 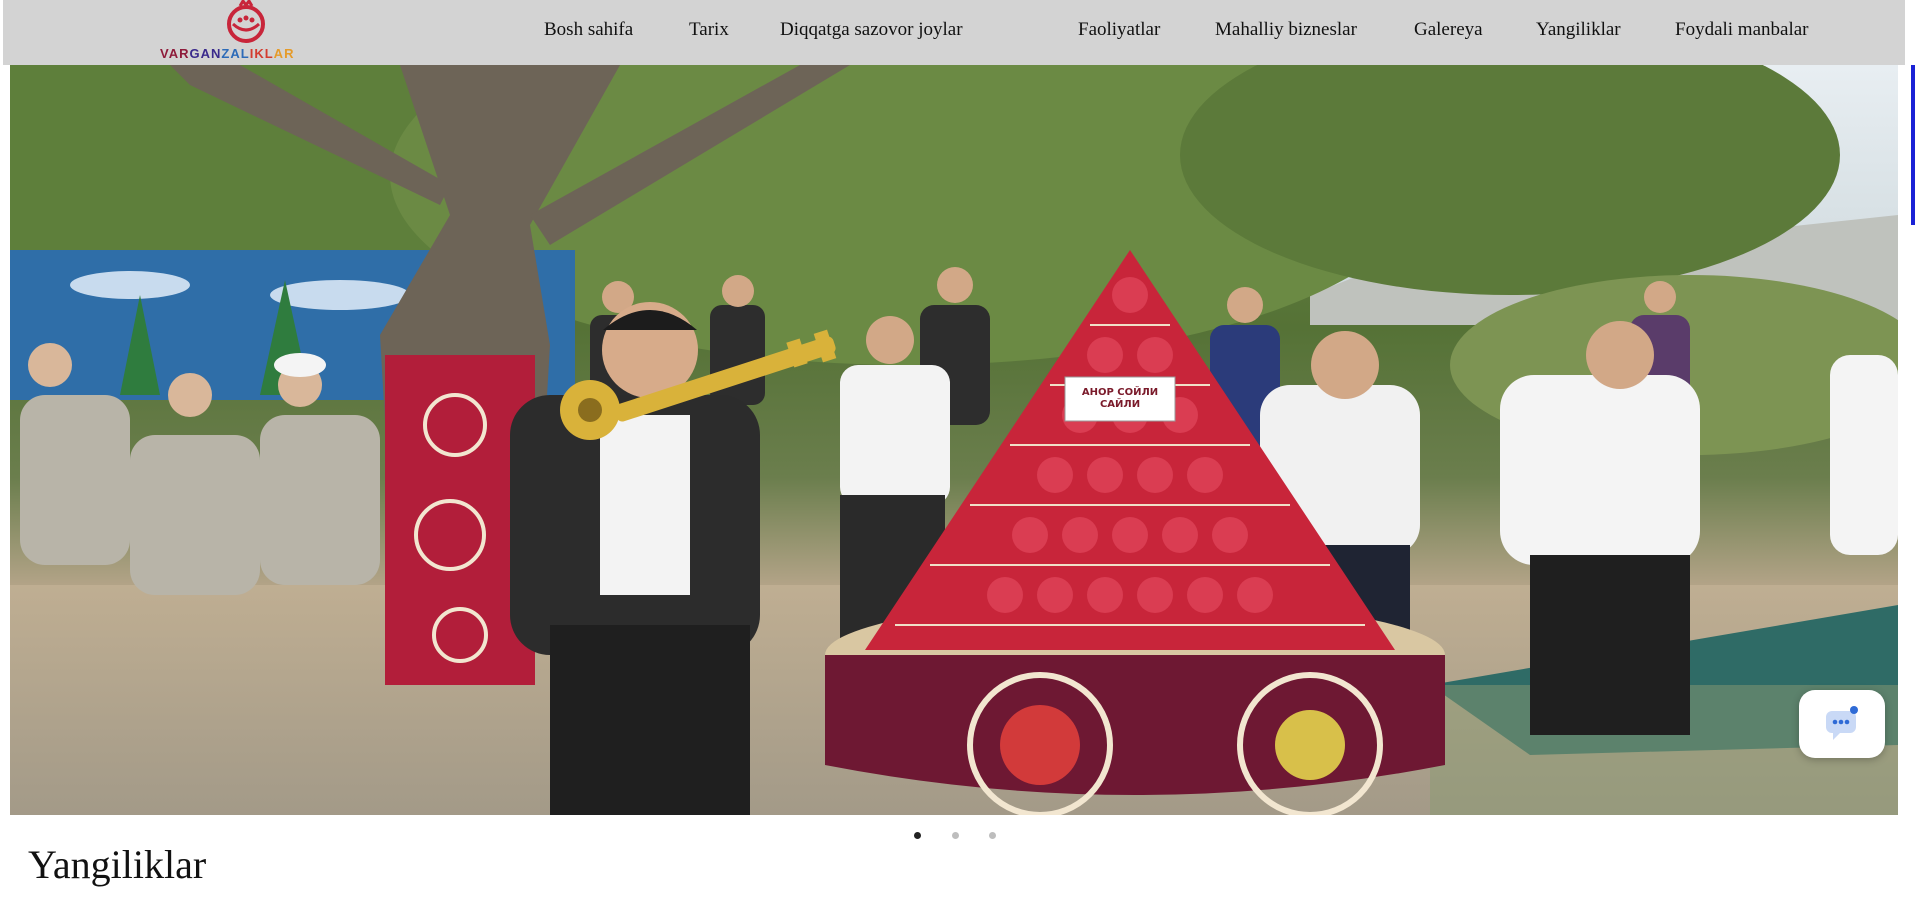 What do you see at coordinates (709, 30) in the screenshot?
I see `nav-item-tarix: Tarix` at bounding box center [709, 30].